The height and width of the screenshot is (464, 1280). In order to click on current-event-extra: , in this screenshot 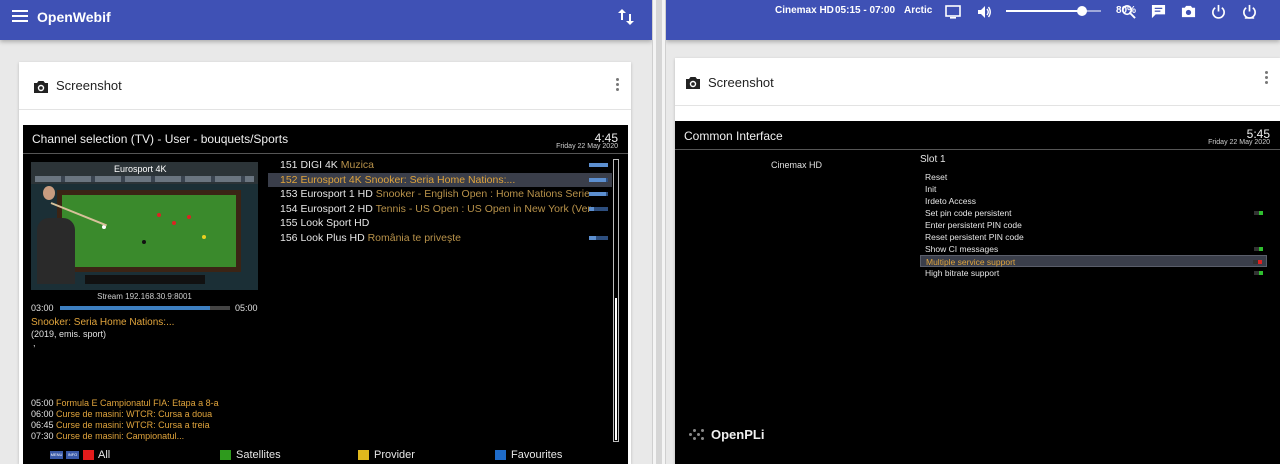, I will do `click(34, 343)`.